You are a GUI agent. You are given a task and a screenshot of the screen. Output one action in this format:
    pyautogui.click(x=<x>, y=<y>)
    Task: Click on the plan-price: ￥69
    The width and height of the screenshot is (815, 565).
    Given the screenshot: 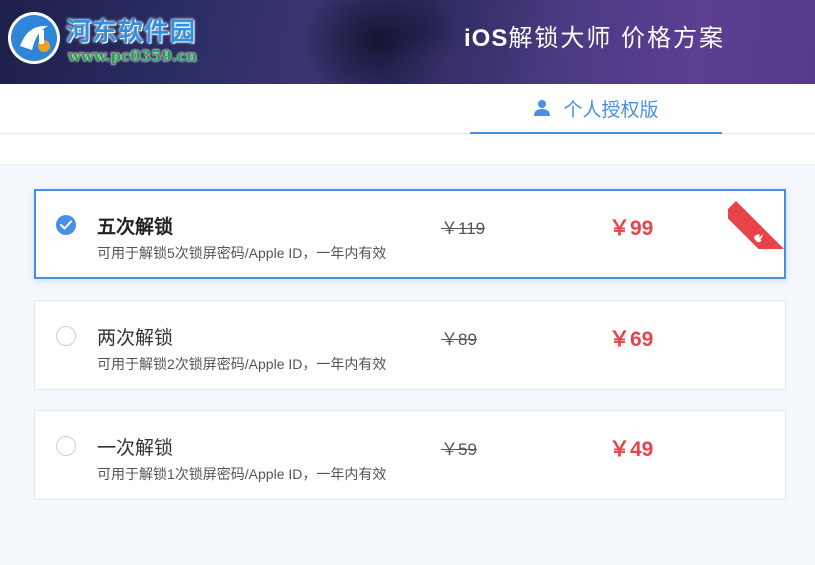 What is the action you would take?
    pyautogui.click(x=631, y=339)
    